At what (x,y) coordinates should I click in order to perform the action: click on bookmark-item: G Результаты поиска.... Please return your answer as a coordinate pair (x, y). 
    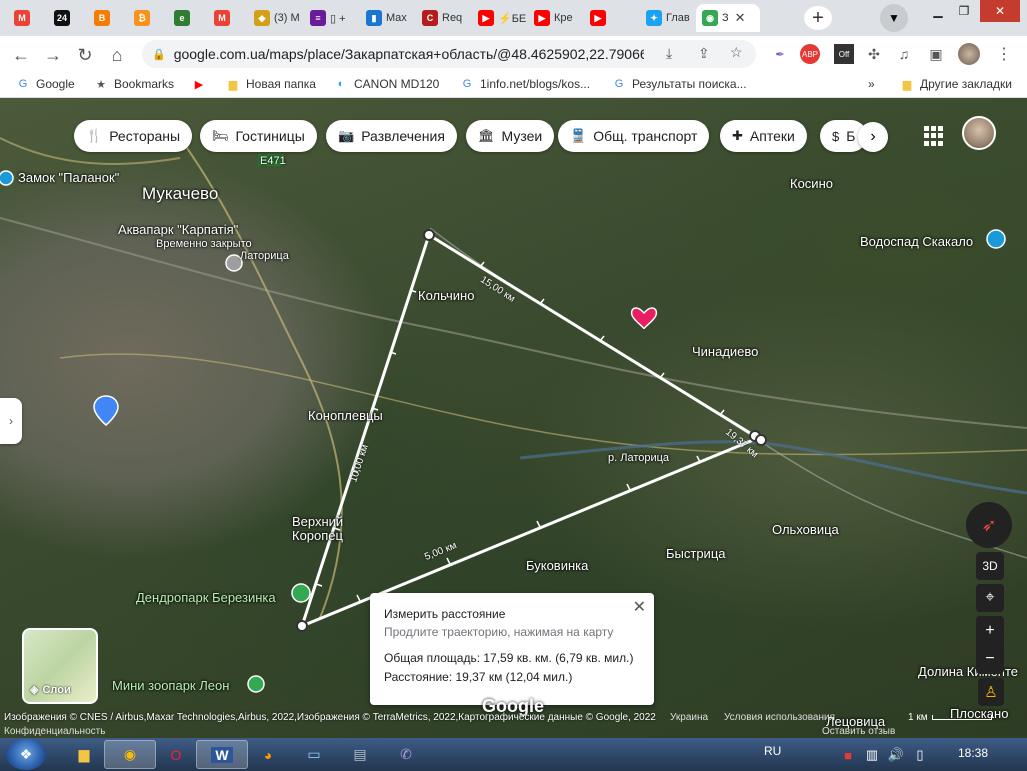
    Looking at the image, I should click on (679, 84).